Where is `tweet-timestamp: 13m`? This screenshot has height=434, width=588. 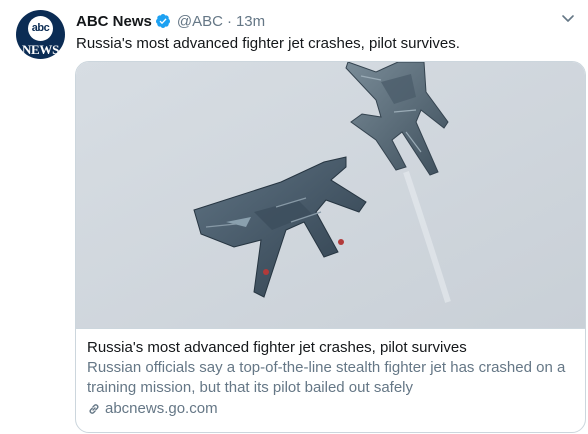
tweet-timestamp: 13m is located at coordinates (250, 21).